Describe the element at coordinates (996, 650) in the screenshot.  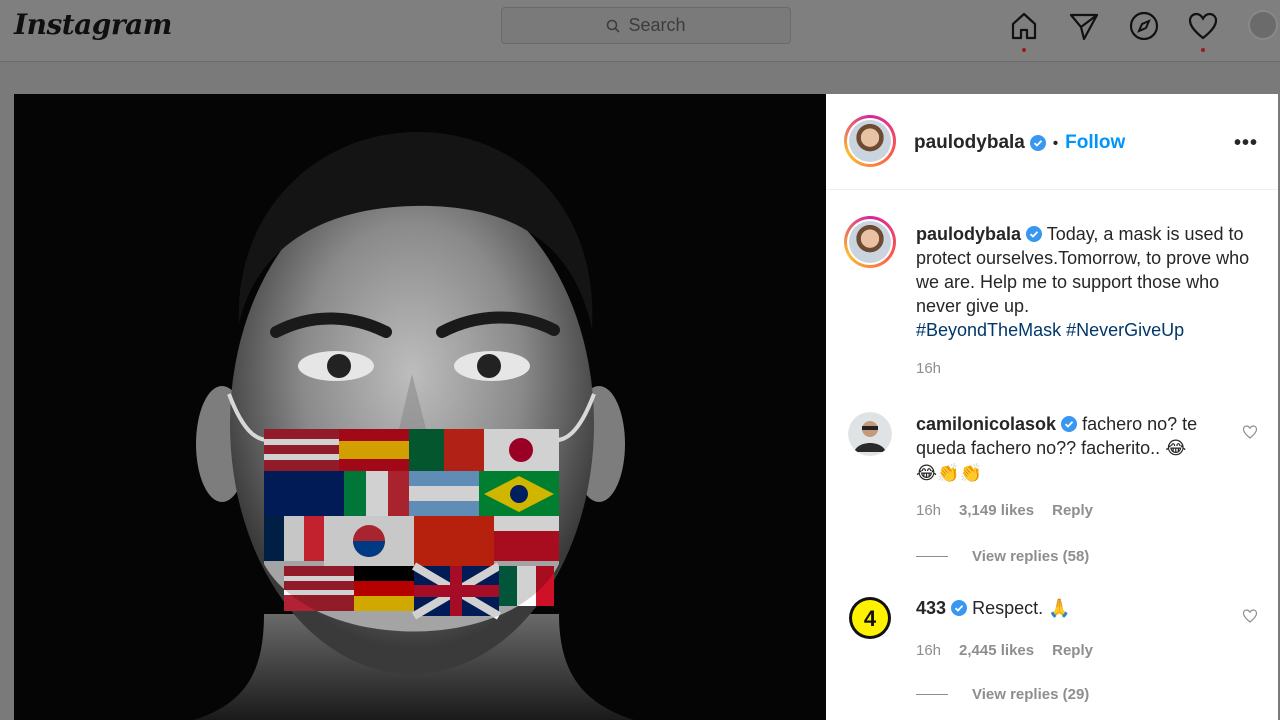
I see `comment-likes: 2,445 likes` at that location.